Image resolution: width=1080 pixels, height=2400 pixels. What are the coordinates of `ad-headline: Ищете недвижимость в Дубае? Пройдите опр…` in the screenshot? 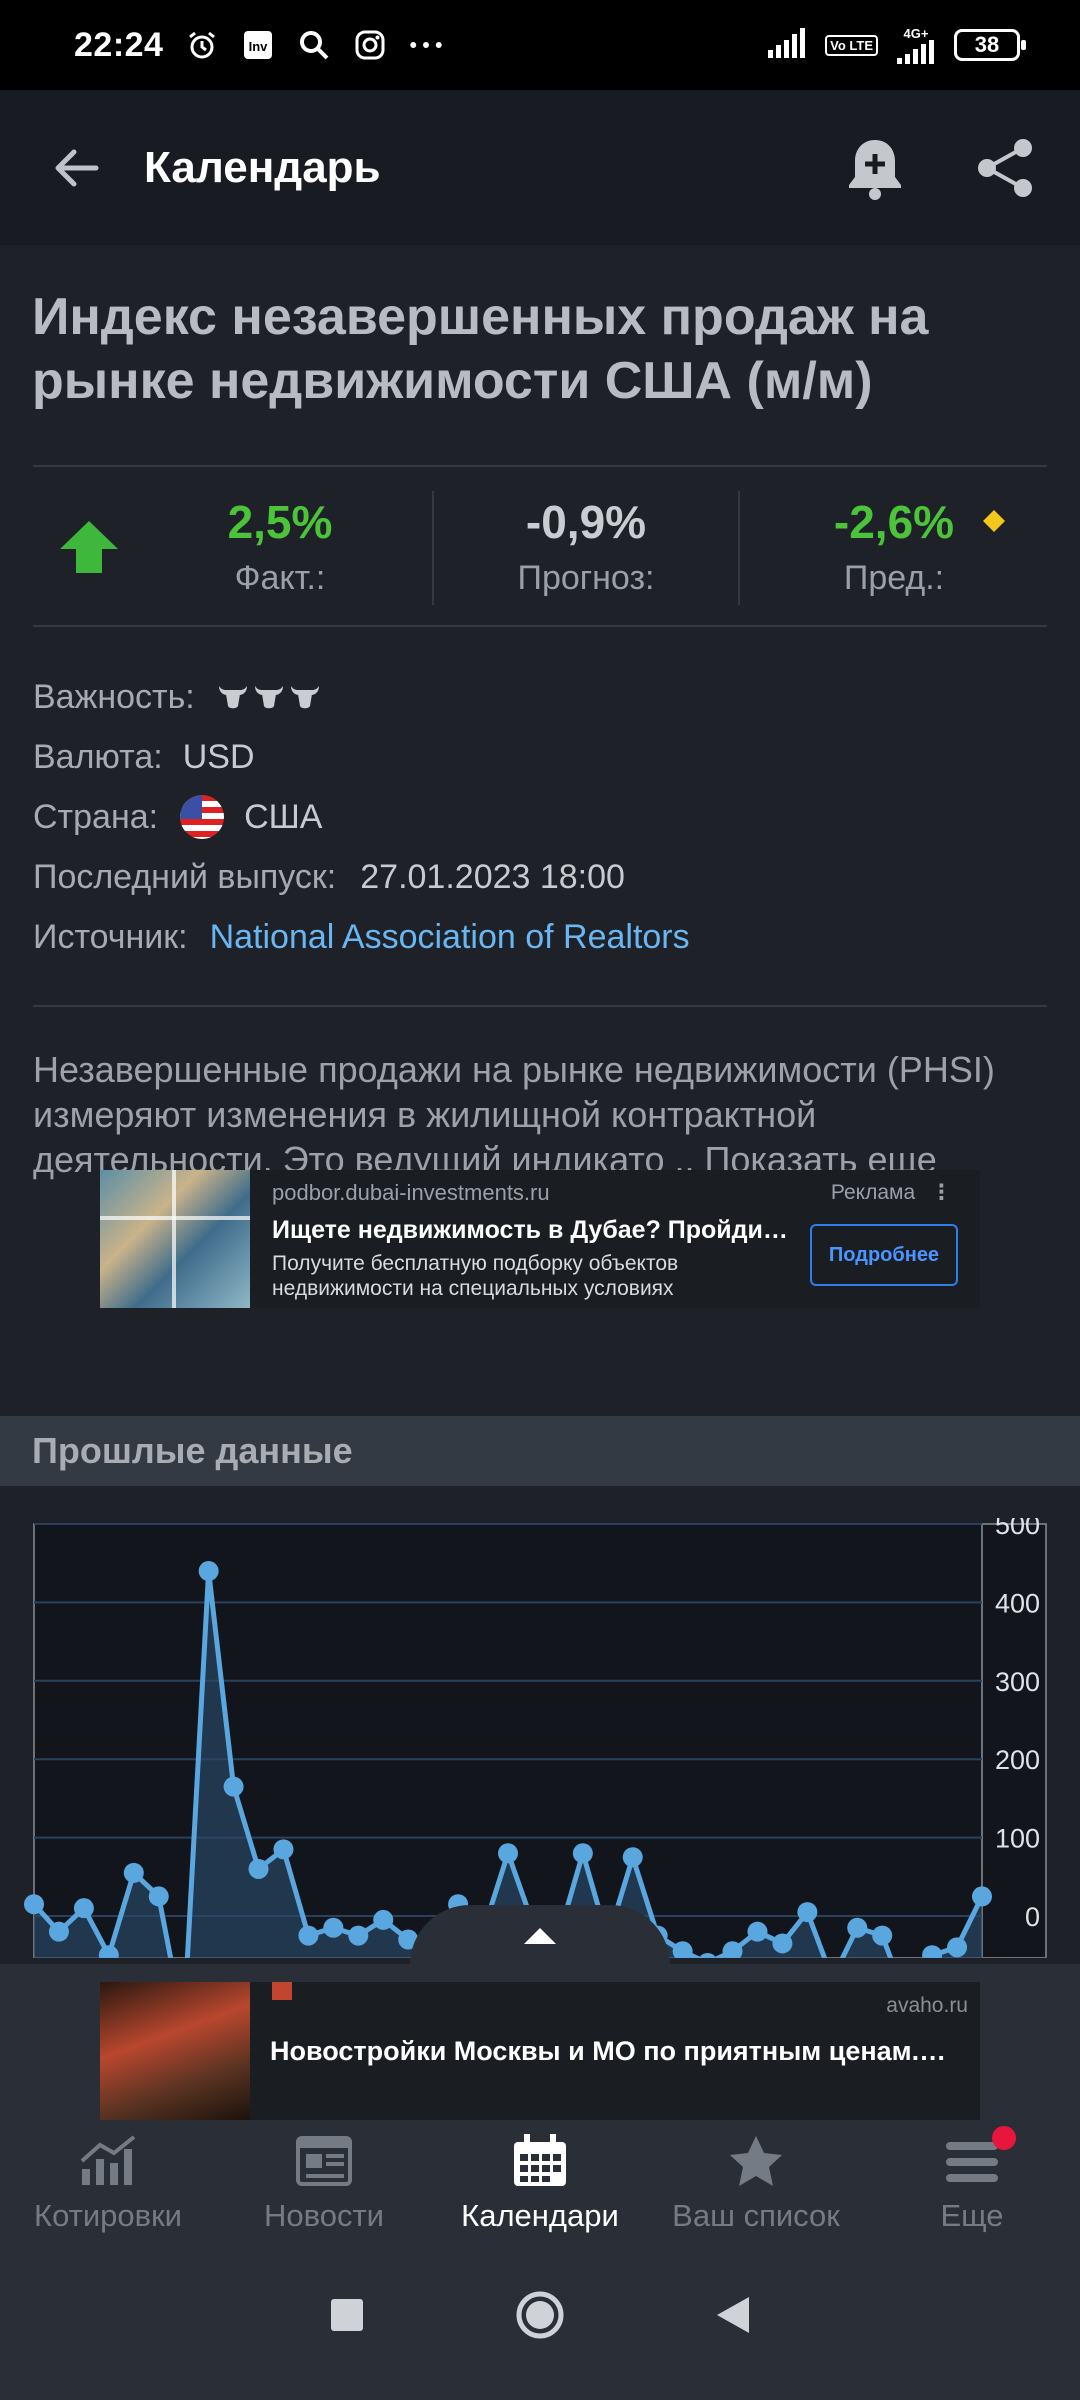 It's located at (532, 1230).